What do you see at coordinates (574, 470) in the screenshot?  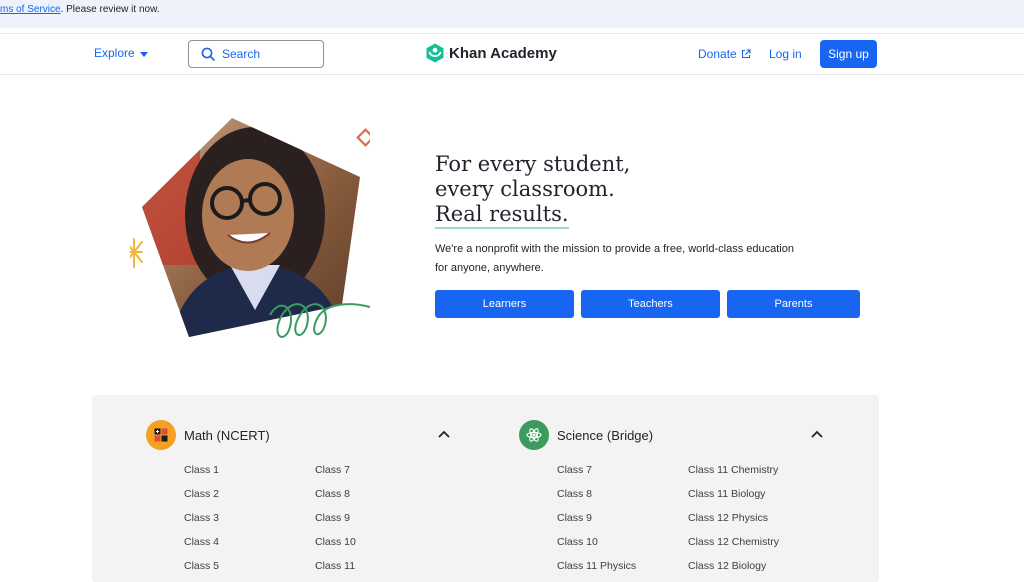 I see `science-link-class-7: Class 7` at bounding box center [574, 470].